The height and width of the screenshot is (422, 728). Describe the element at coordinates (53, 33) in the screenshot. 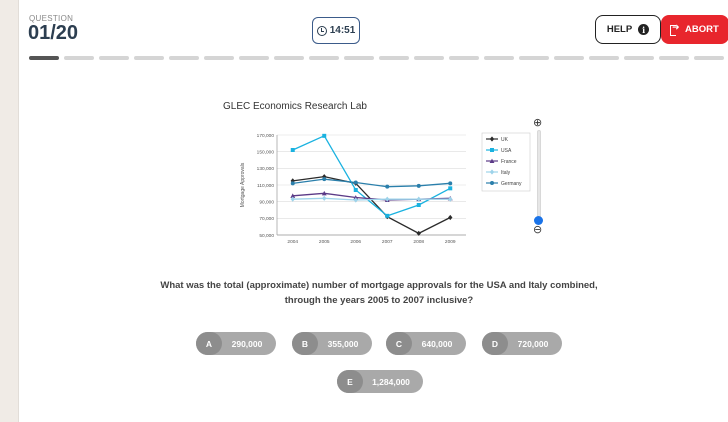

I see `question-number: 01/20` at that location.